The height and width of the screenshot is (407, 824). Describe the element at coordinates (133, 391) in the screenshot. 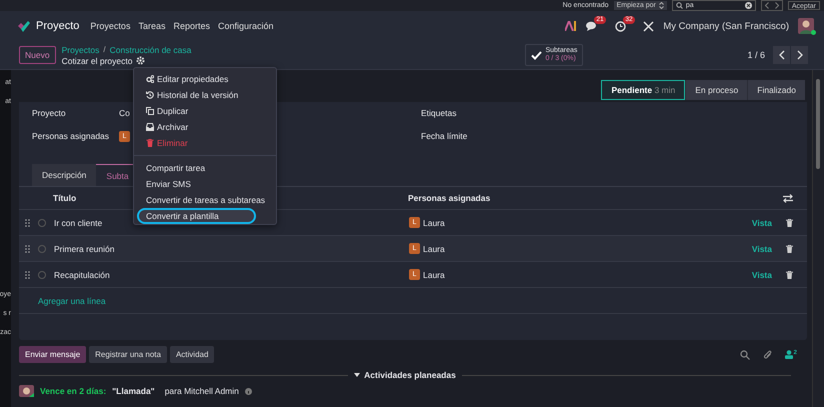

I see `activity-summary: "Llamada"` at that location.